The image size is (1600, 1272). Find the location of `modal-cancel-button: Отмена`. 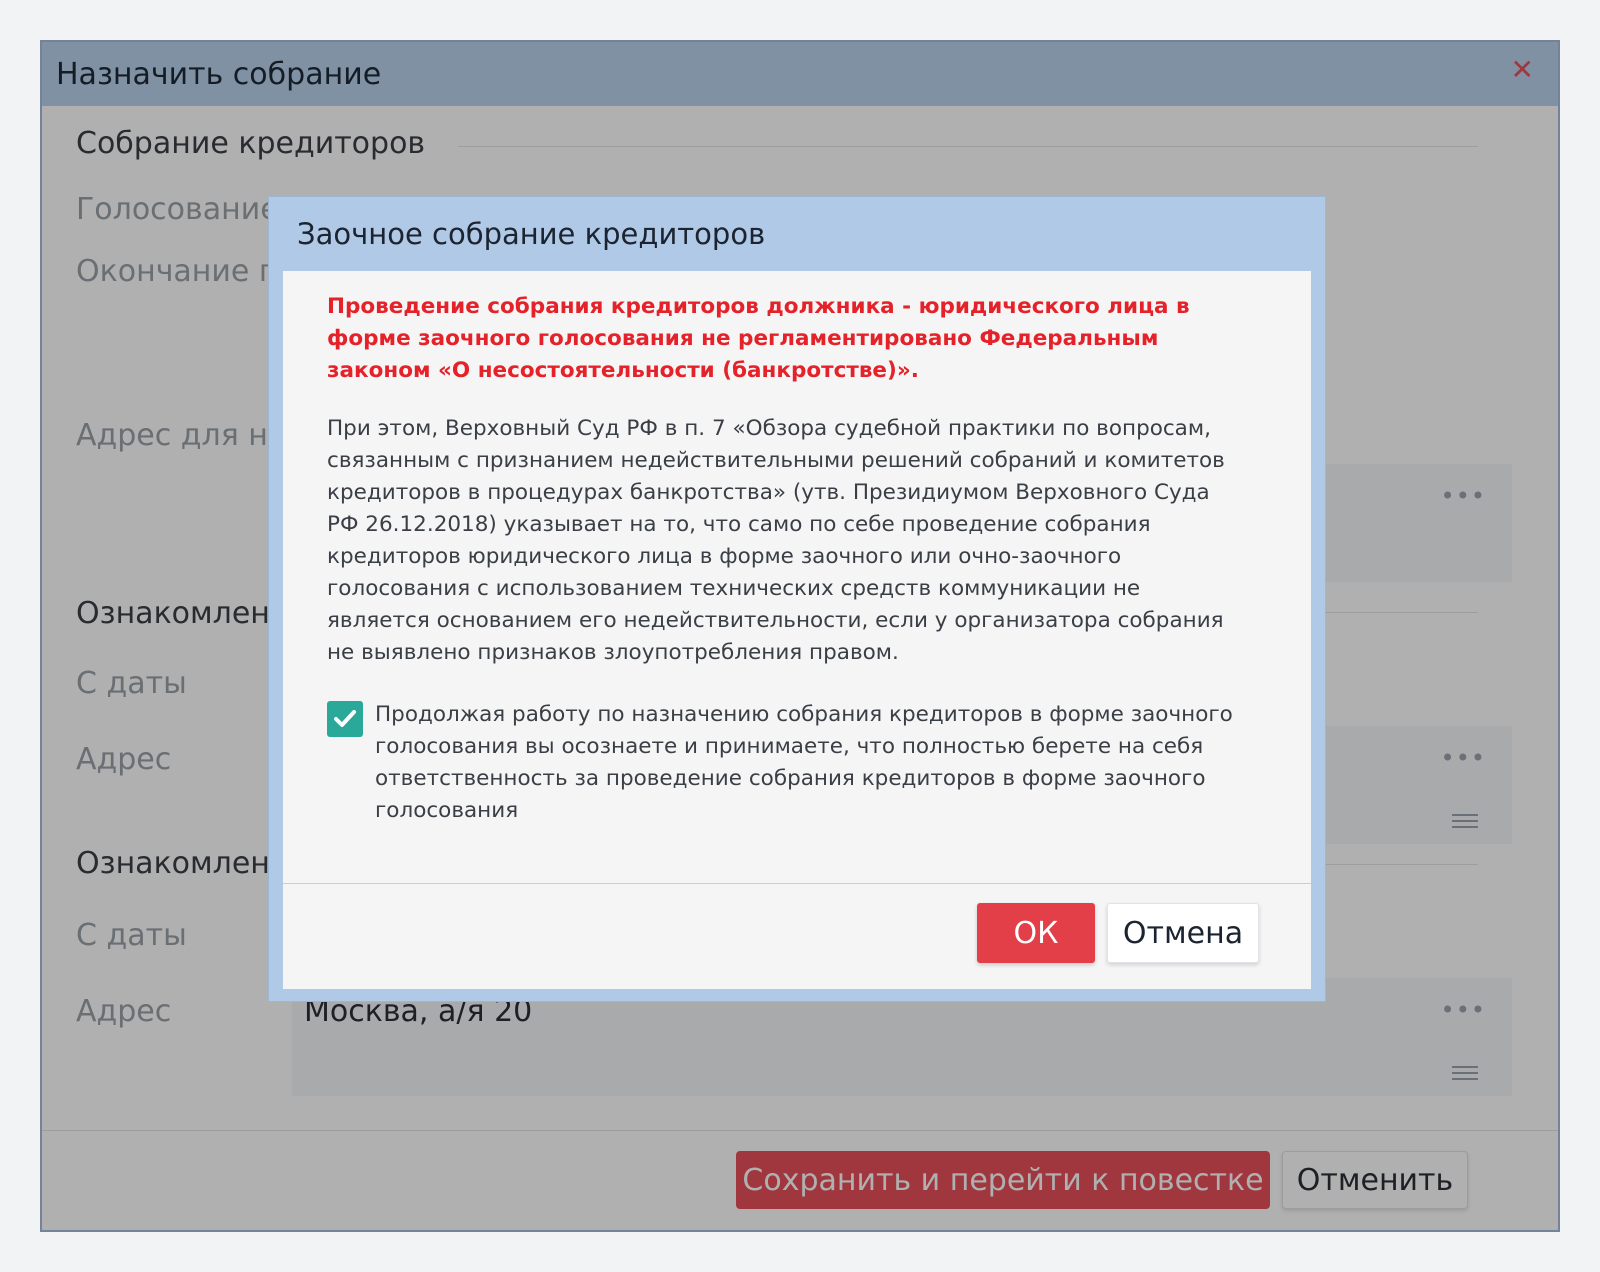

modal-cancel-button: Отмена is located at coordinates (1183, 933).